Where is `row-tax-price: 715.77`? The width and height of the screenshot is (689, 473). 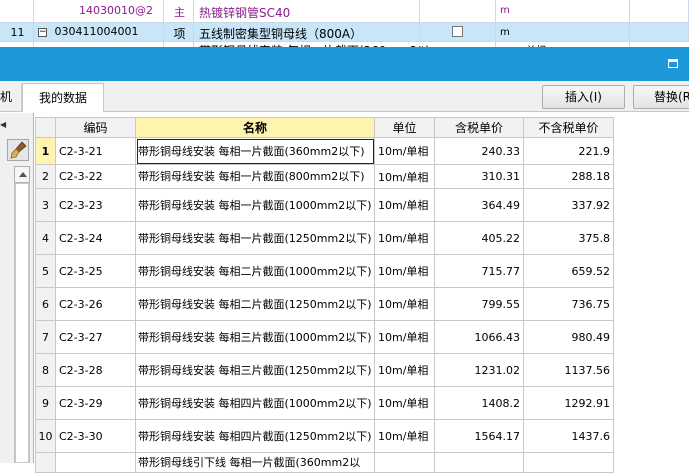
row-tax-price: 715.77 is located at coordinates (479, 271).